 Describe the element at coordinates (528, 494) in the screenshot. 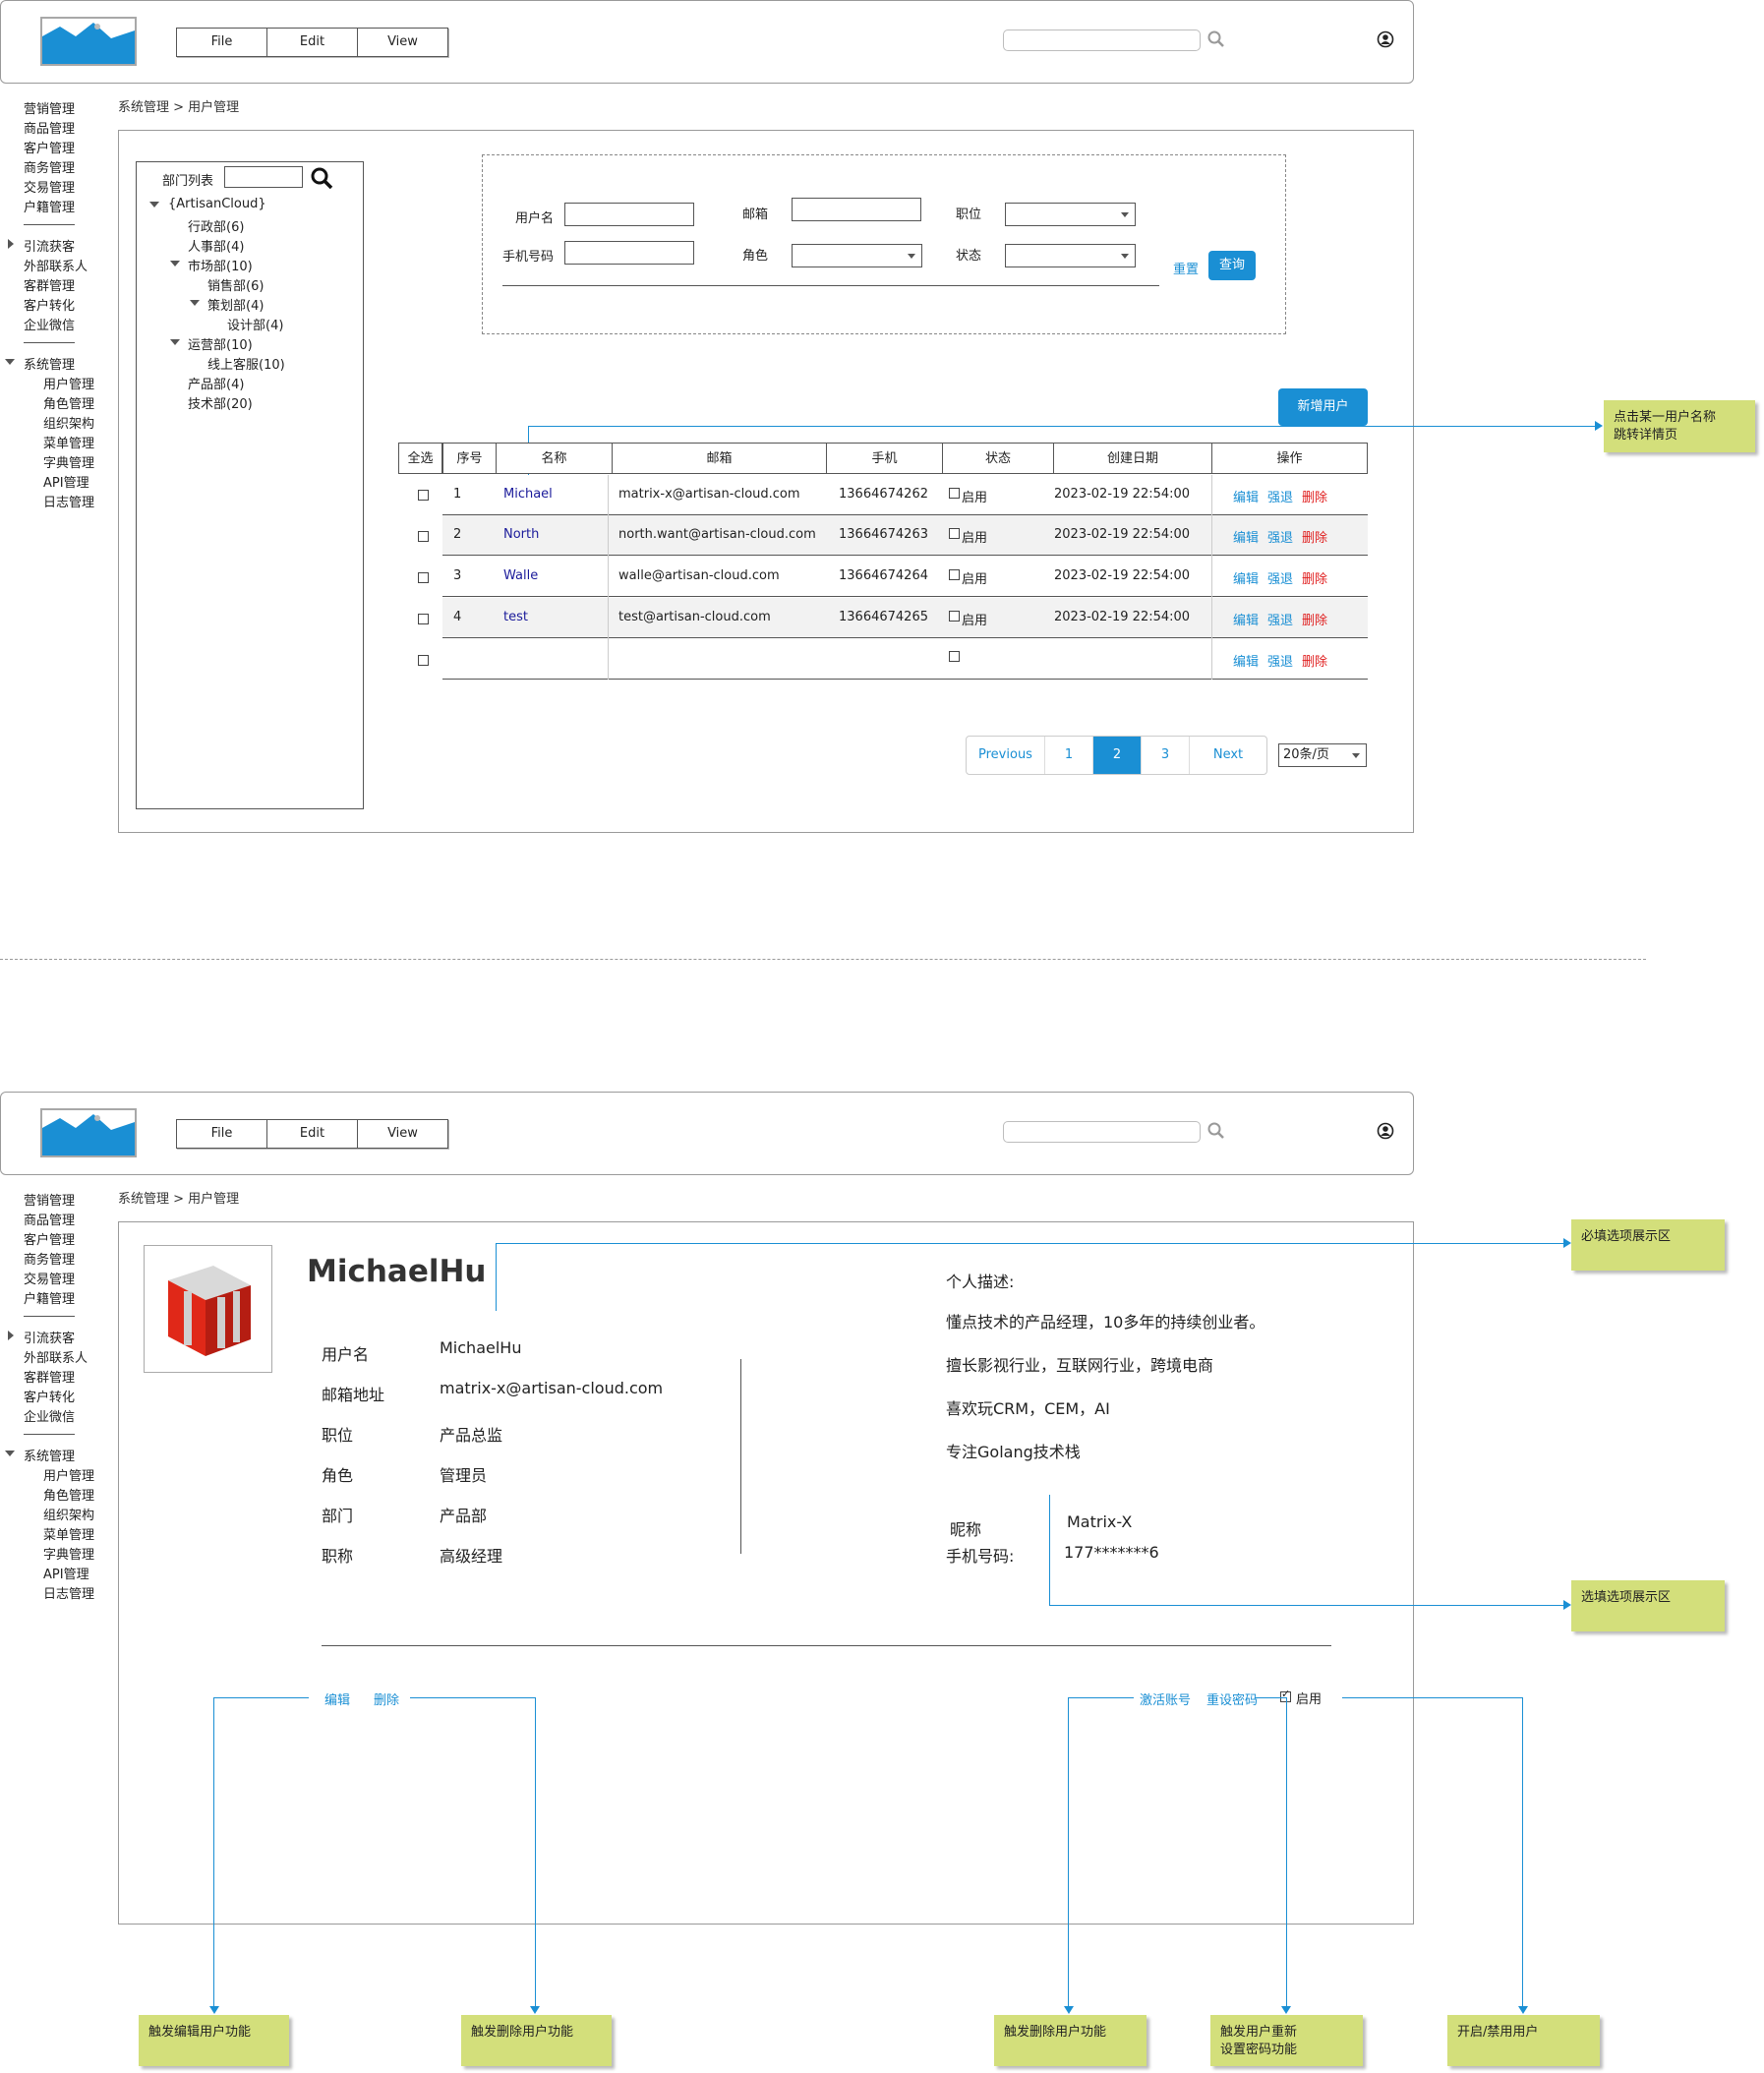

I see `user-name-link: Michael` at that location.